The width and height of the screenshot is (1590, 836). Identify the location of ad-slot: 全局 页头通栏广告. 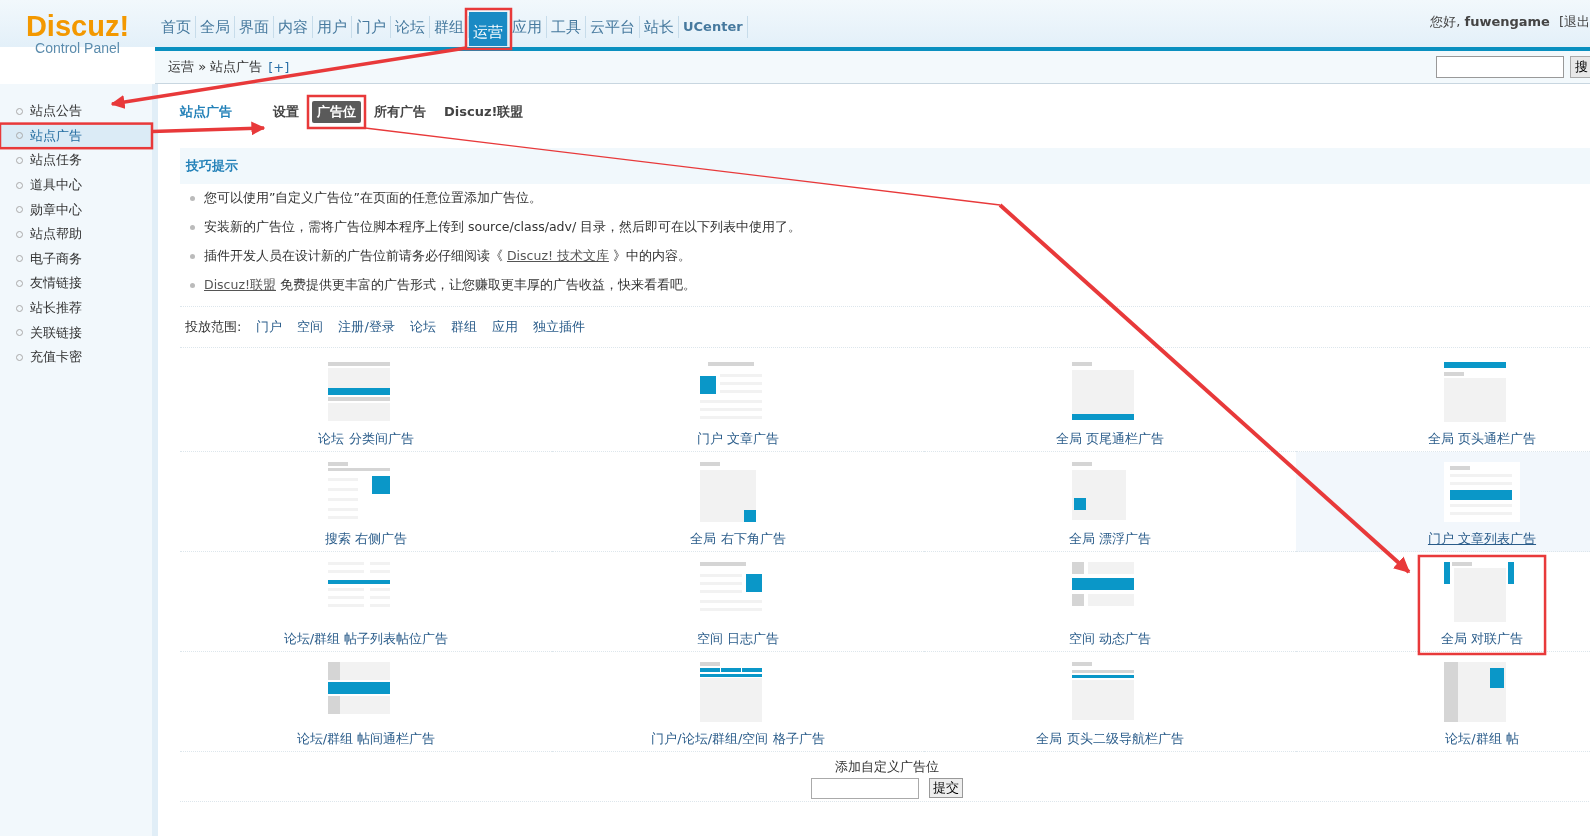
(1443, 402).